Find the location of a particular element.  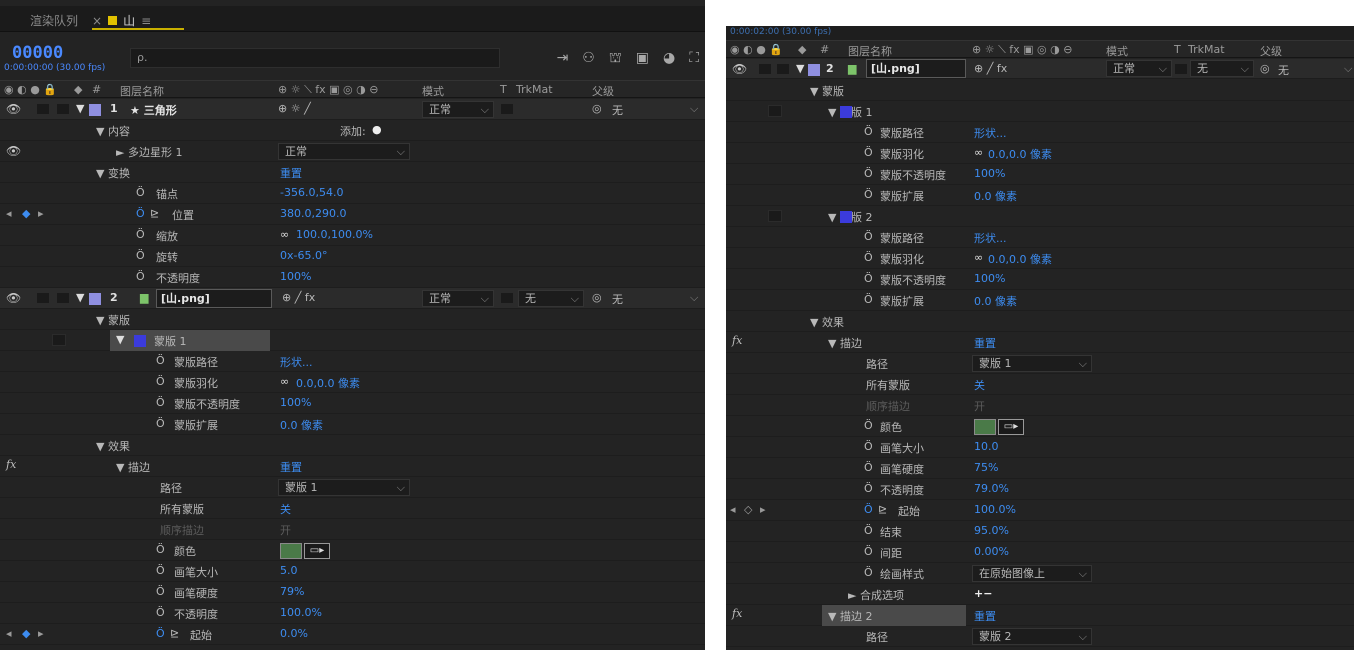

eyedropper-icon: ▭▸ is located at coordinates (1011, 427).